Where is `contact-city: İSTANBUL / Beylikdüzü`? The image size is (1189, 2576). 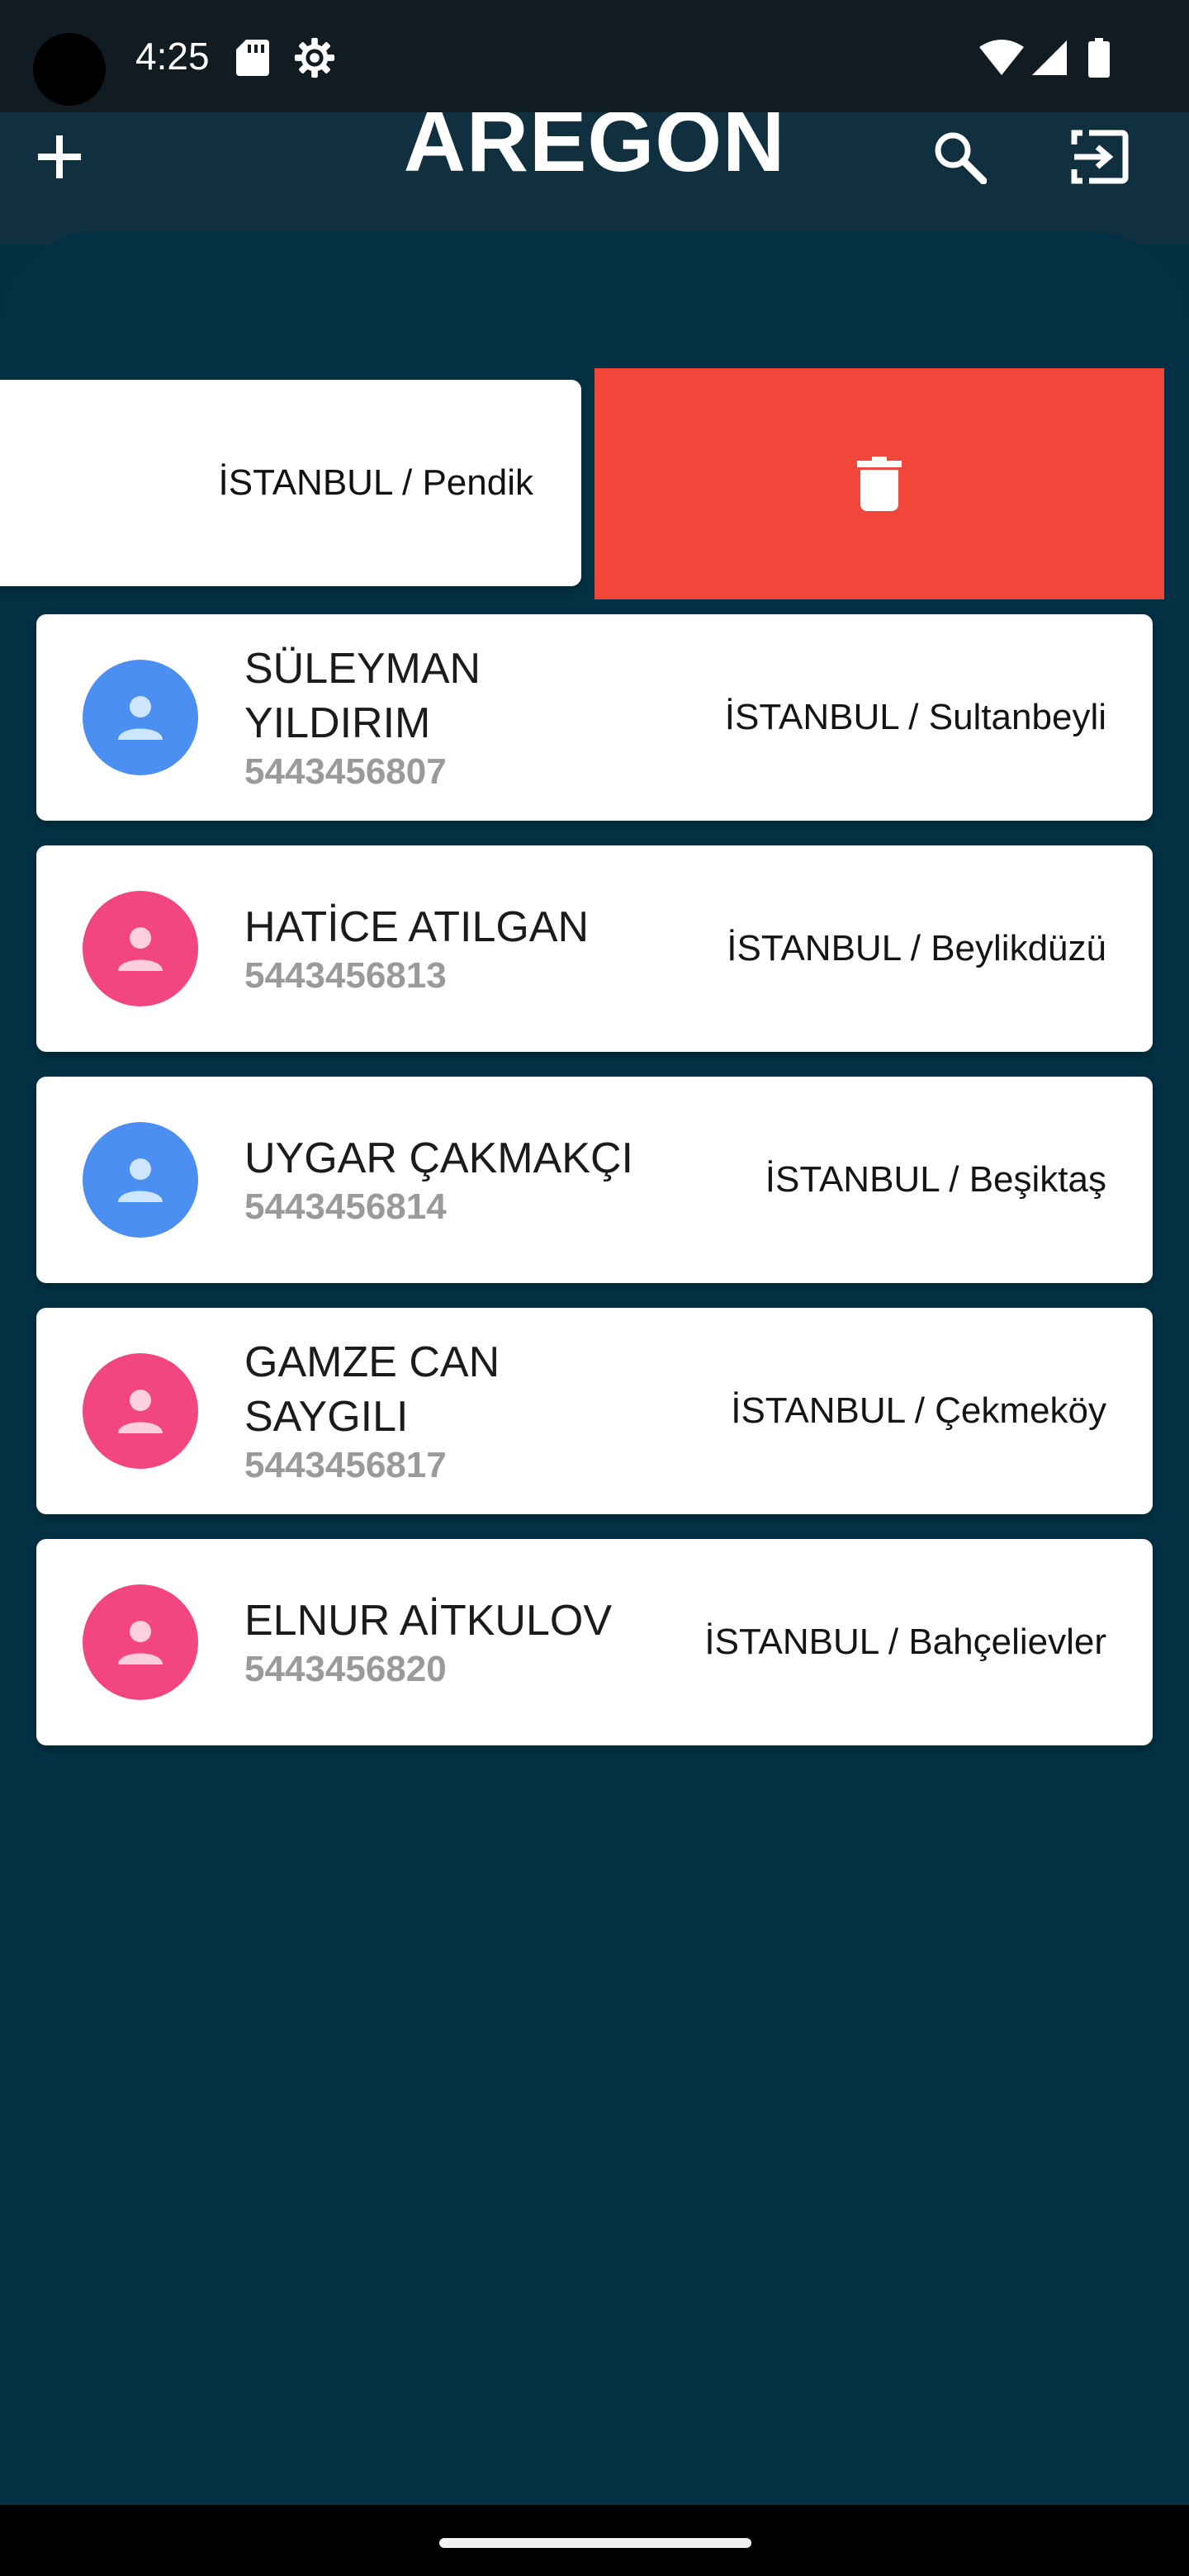
contact-city: İSTANBUL / Beylikdüzü is located at coordinates (916, 948).